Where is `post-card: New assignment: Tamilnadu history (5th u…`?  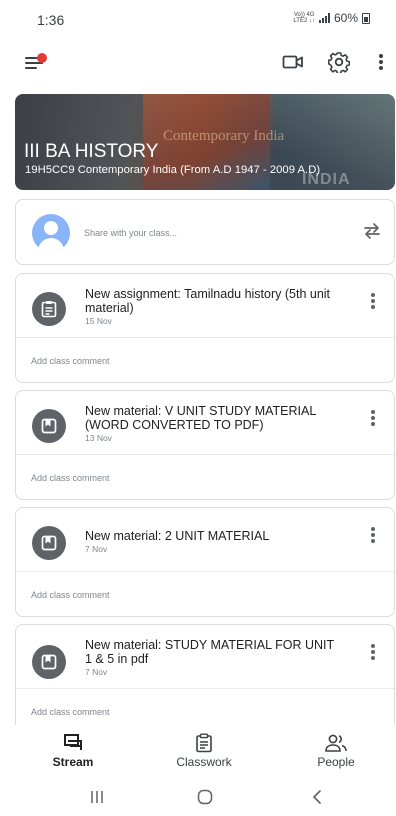 post-card: New assignment: Tamilnadu history (5th u… is located at coordinates (205, 328).